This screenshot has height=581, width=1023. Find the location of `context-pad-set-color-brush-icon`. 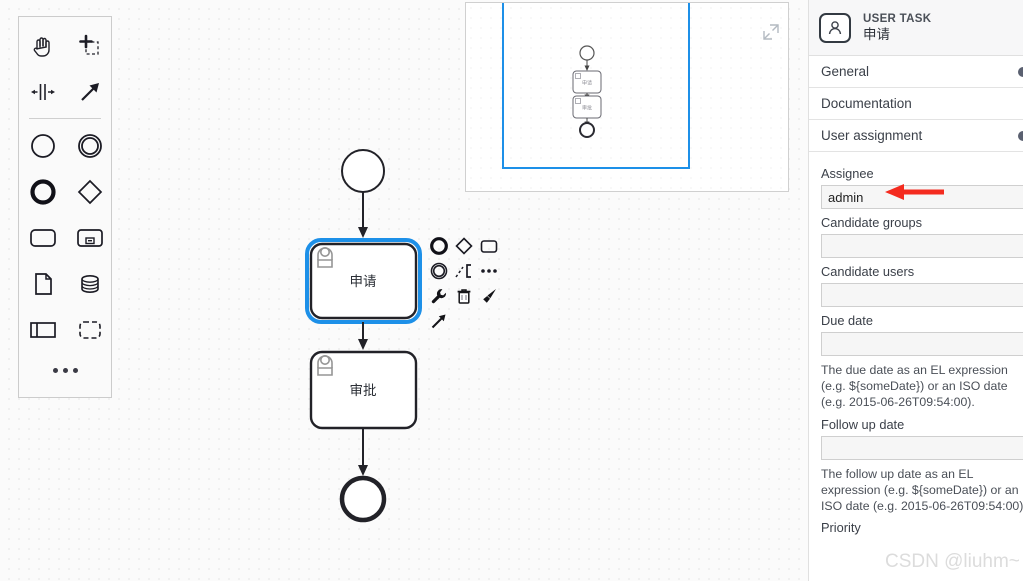

context-pad-set-color-brush-icon is located at coordinates (488, 295).